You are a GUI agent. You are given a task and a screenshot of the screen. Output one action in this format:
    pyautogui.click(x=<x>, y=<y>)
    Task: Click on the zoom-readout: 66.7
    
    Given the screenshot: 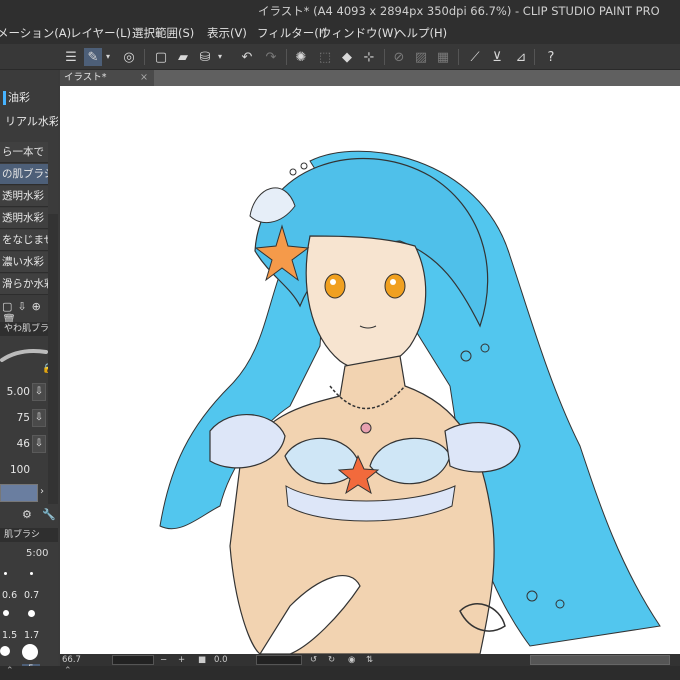 What is the action you would take?
    pyautogui.click(x=71, y=660)
    